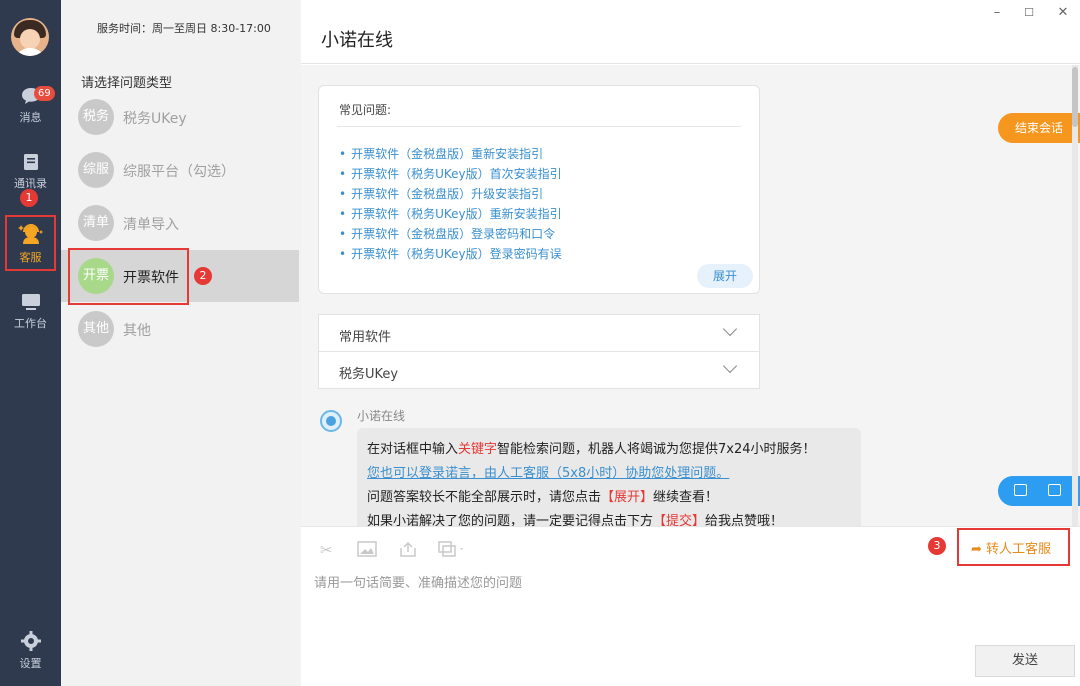 The height and width of the screenshot is (686, 1080). Describe the element at coordinates (450, 214) in the screenshot. I see `faq-link: 开票软件（税务UKey版）重新安装指引` at that location.